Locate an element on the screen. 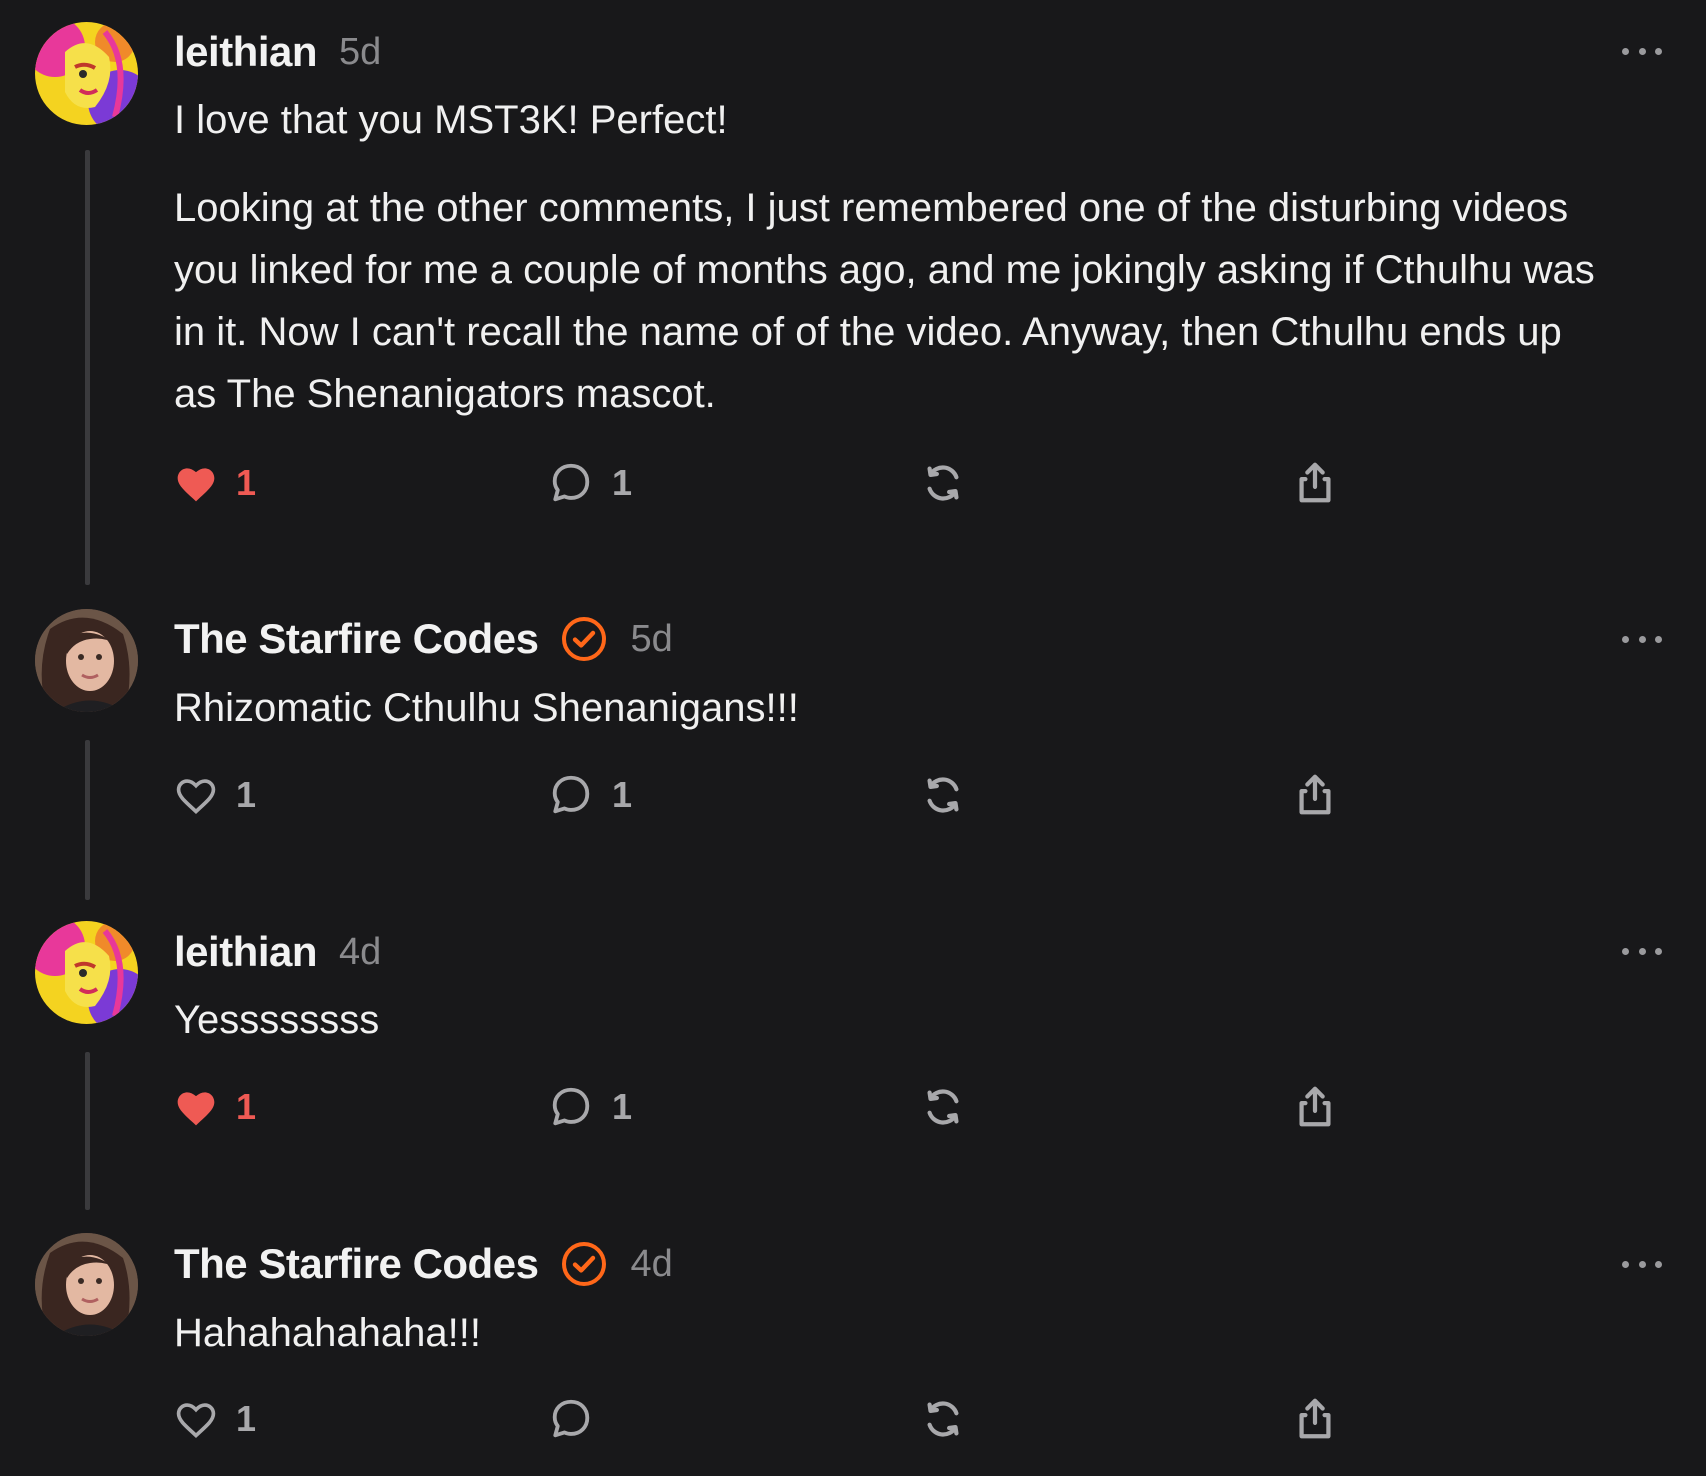  comment-header: The Starfire Codes 4d is located at coordinates (423, 1264).